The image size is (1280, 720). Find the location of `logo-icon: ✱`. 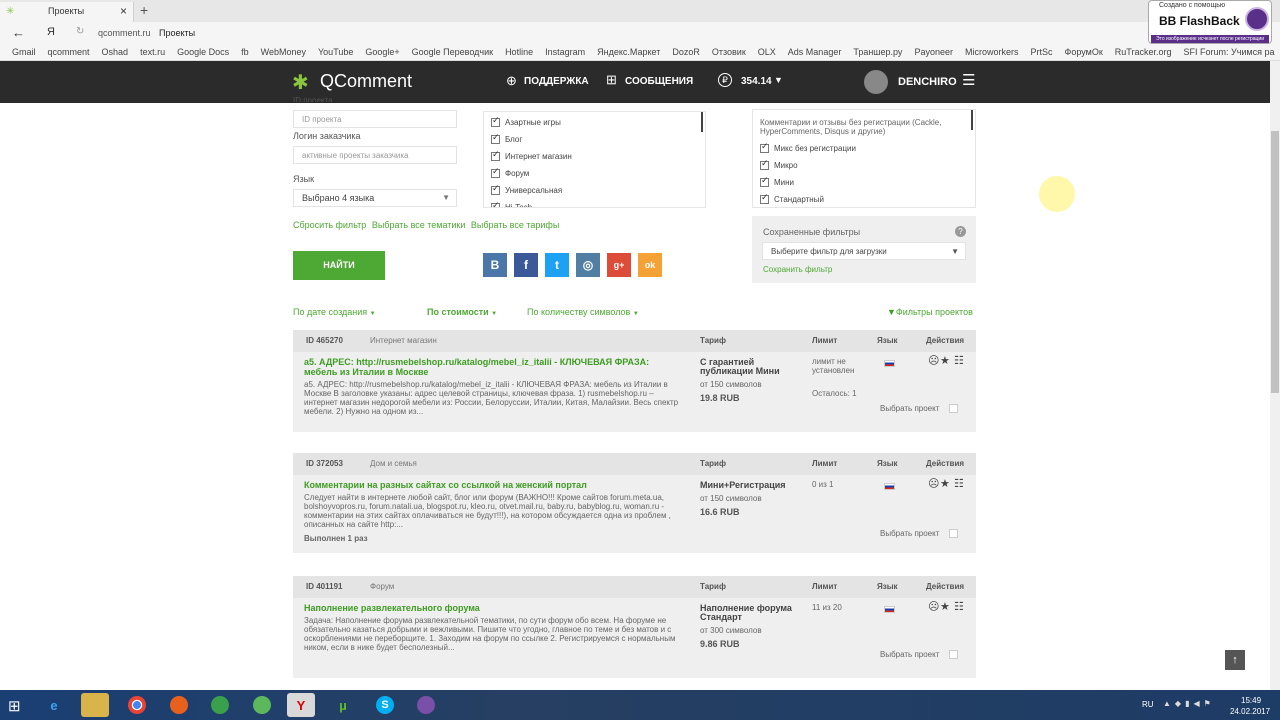

logo-icon: ✱ is located at coordinates (300, 82).